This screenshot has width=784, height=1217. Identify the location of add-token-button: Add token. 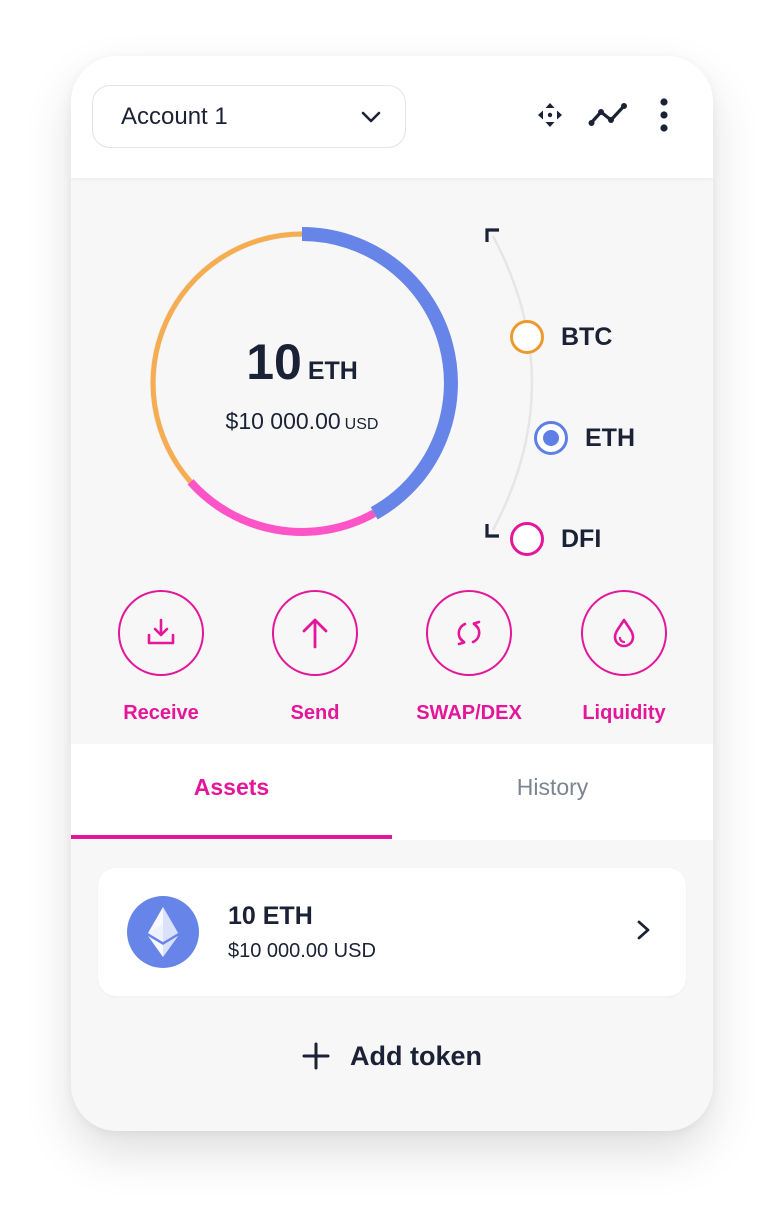
(392, 1056).